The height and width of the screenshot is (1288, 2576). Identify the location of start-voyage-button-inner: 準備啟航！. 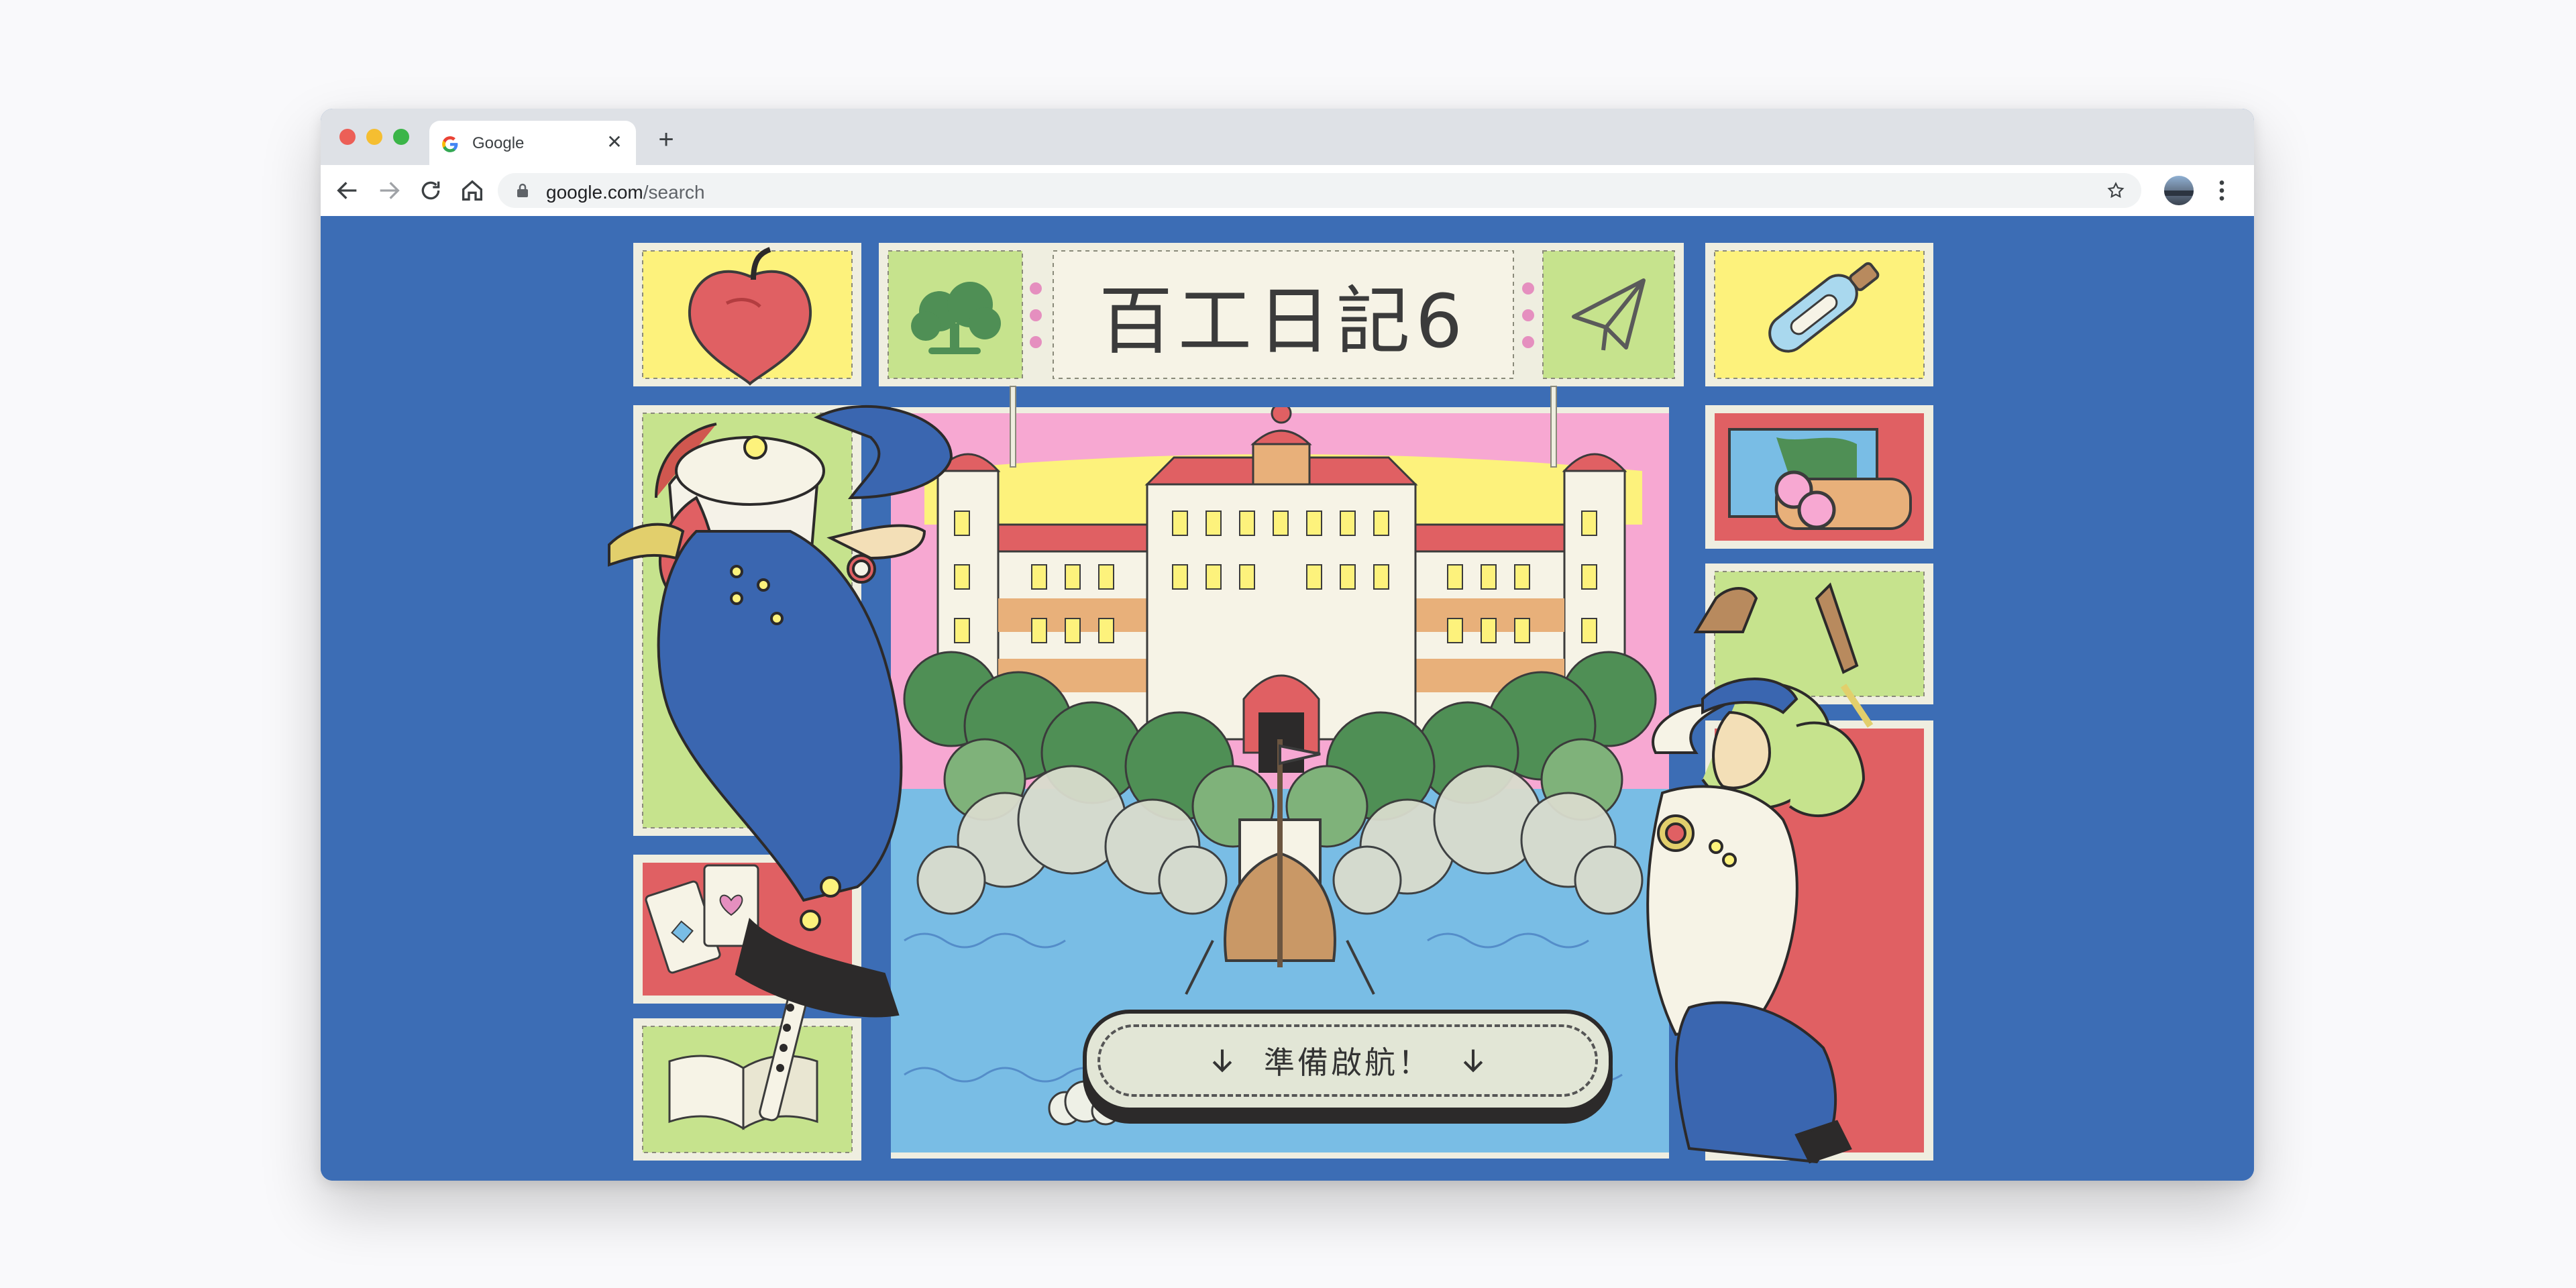
(1347, 1060).